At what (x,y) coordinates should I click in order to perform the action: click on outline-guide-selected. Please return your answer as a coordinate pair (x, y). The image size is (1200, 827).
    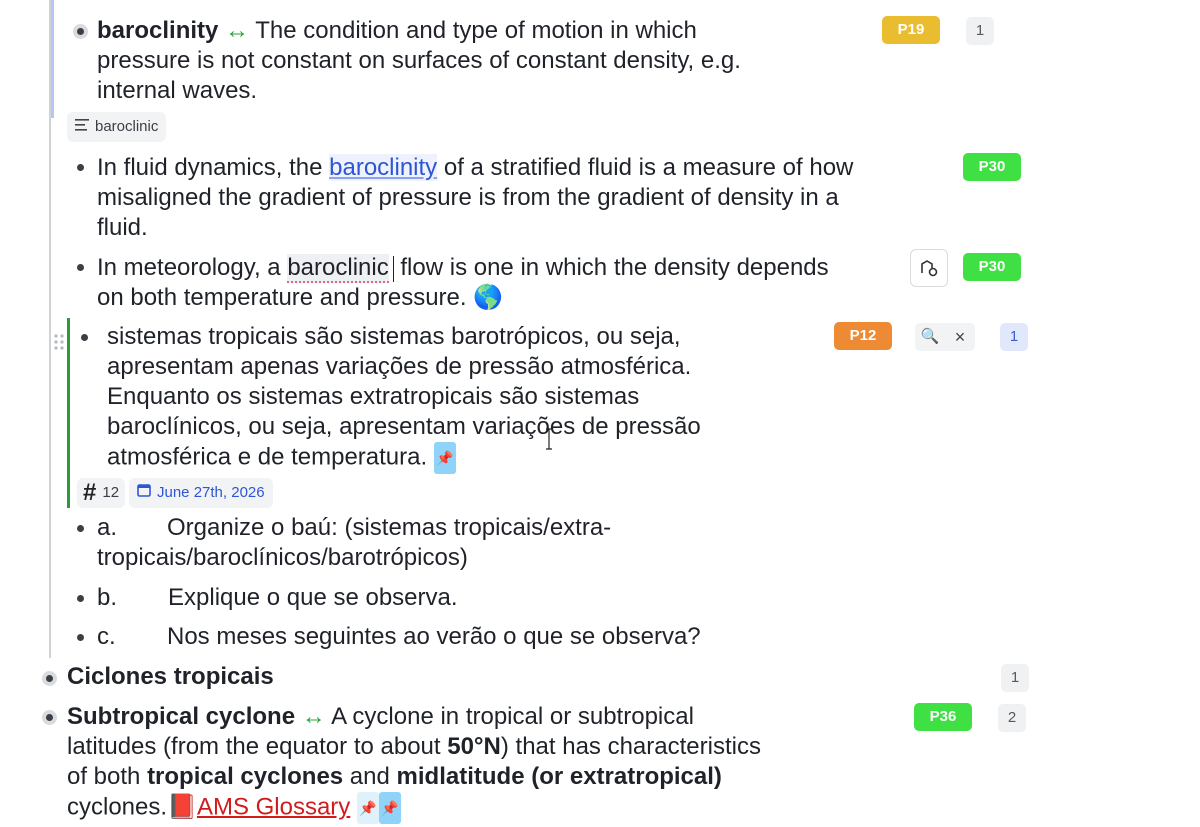
    Looking at the image, I should click on (52, 59).